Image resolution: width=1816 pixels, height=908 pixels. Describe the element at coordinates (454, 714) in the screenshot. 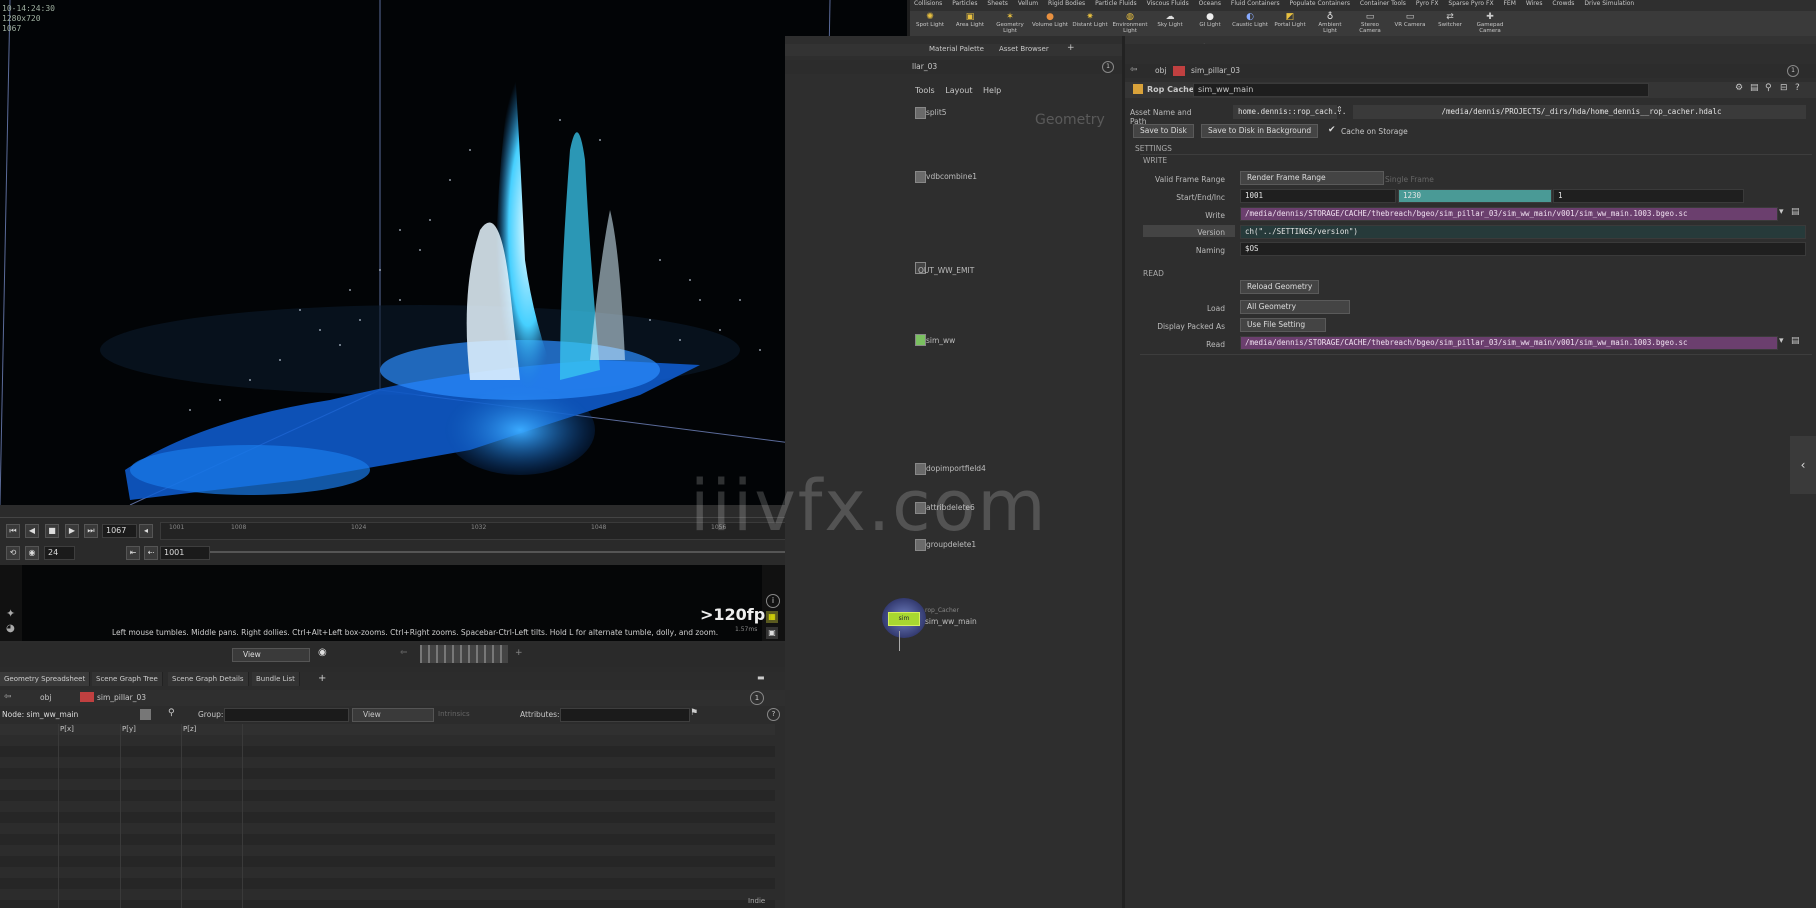

I see `intrinsics-toggle: Intrinsics` at that location.